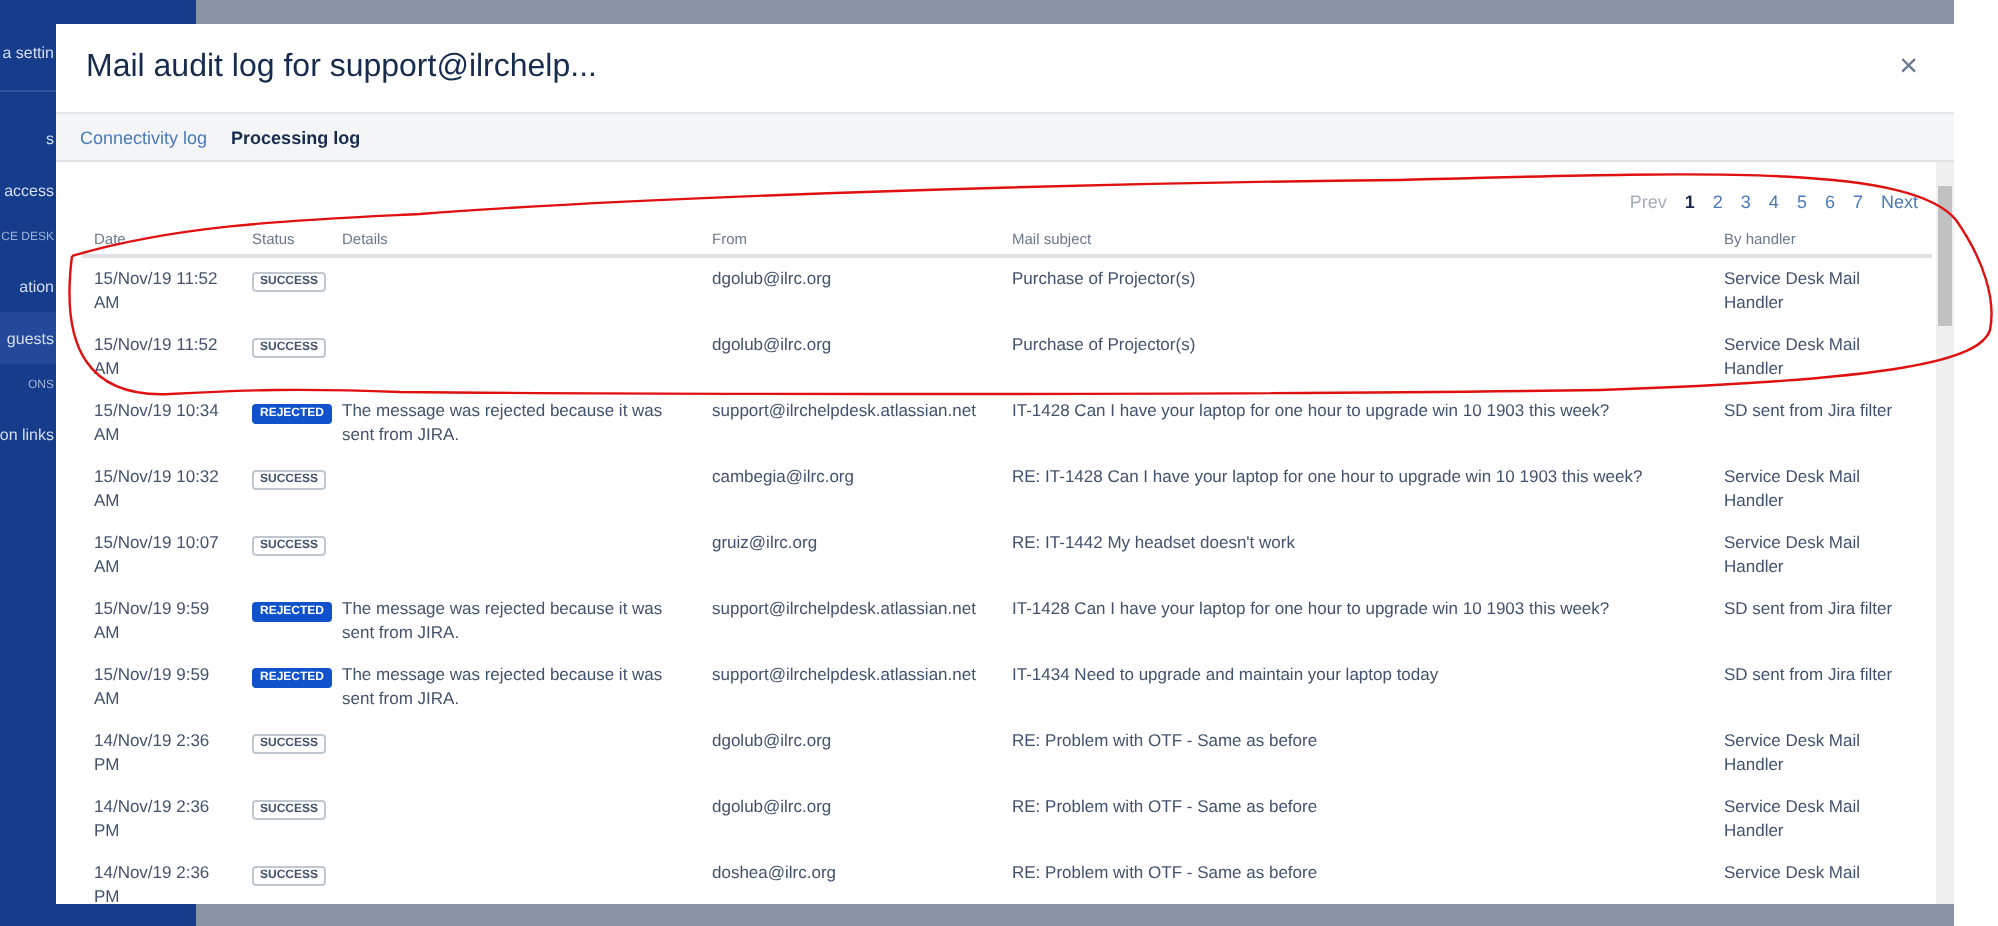  What do you see at coordinates (1745, 202) in the screenshot?
I see `page-link: 3` at bounding box center [1745, 202].